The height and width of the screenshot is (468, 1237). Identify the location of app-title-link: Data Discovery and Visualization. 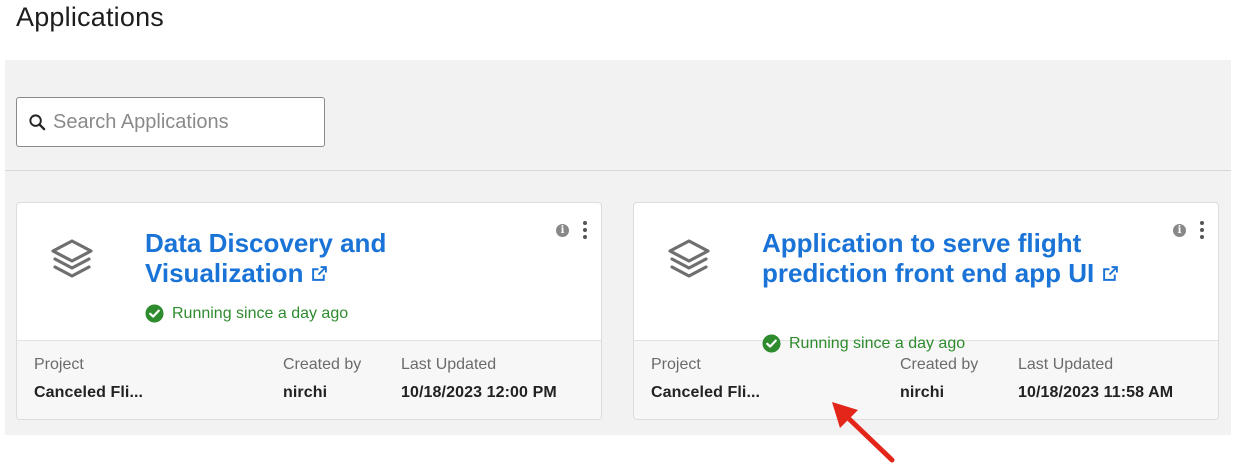
(295, 258).